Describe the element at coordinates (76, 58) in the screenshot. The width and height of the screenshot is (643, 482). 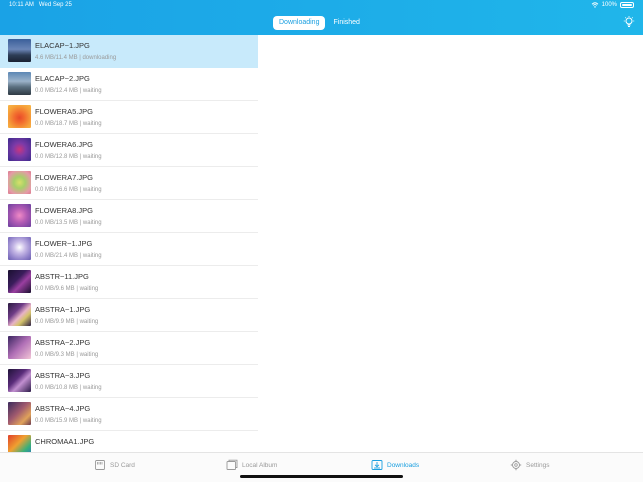
I see `file-status: 4.6 MB/11.4 MB | downloading` at that location.